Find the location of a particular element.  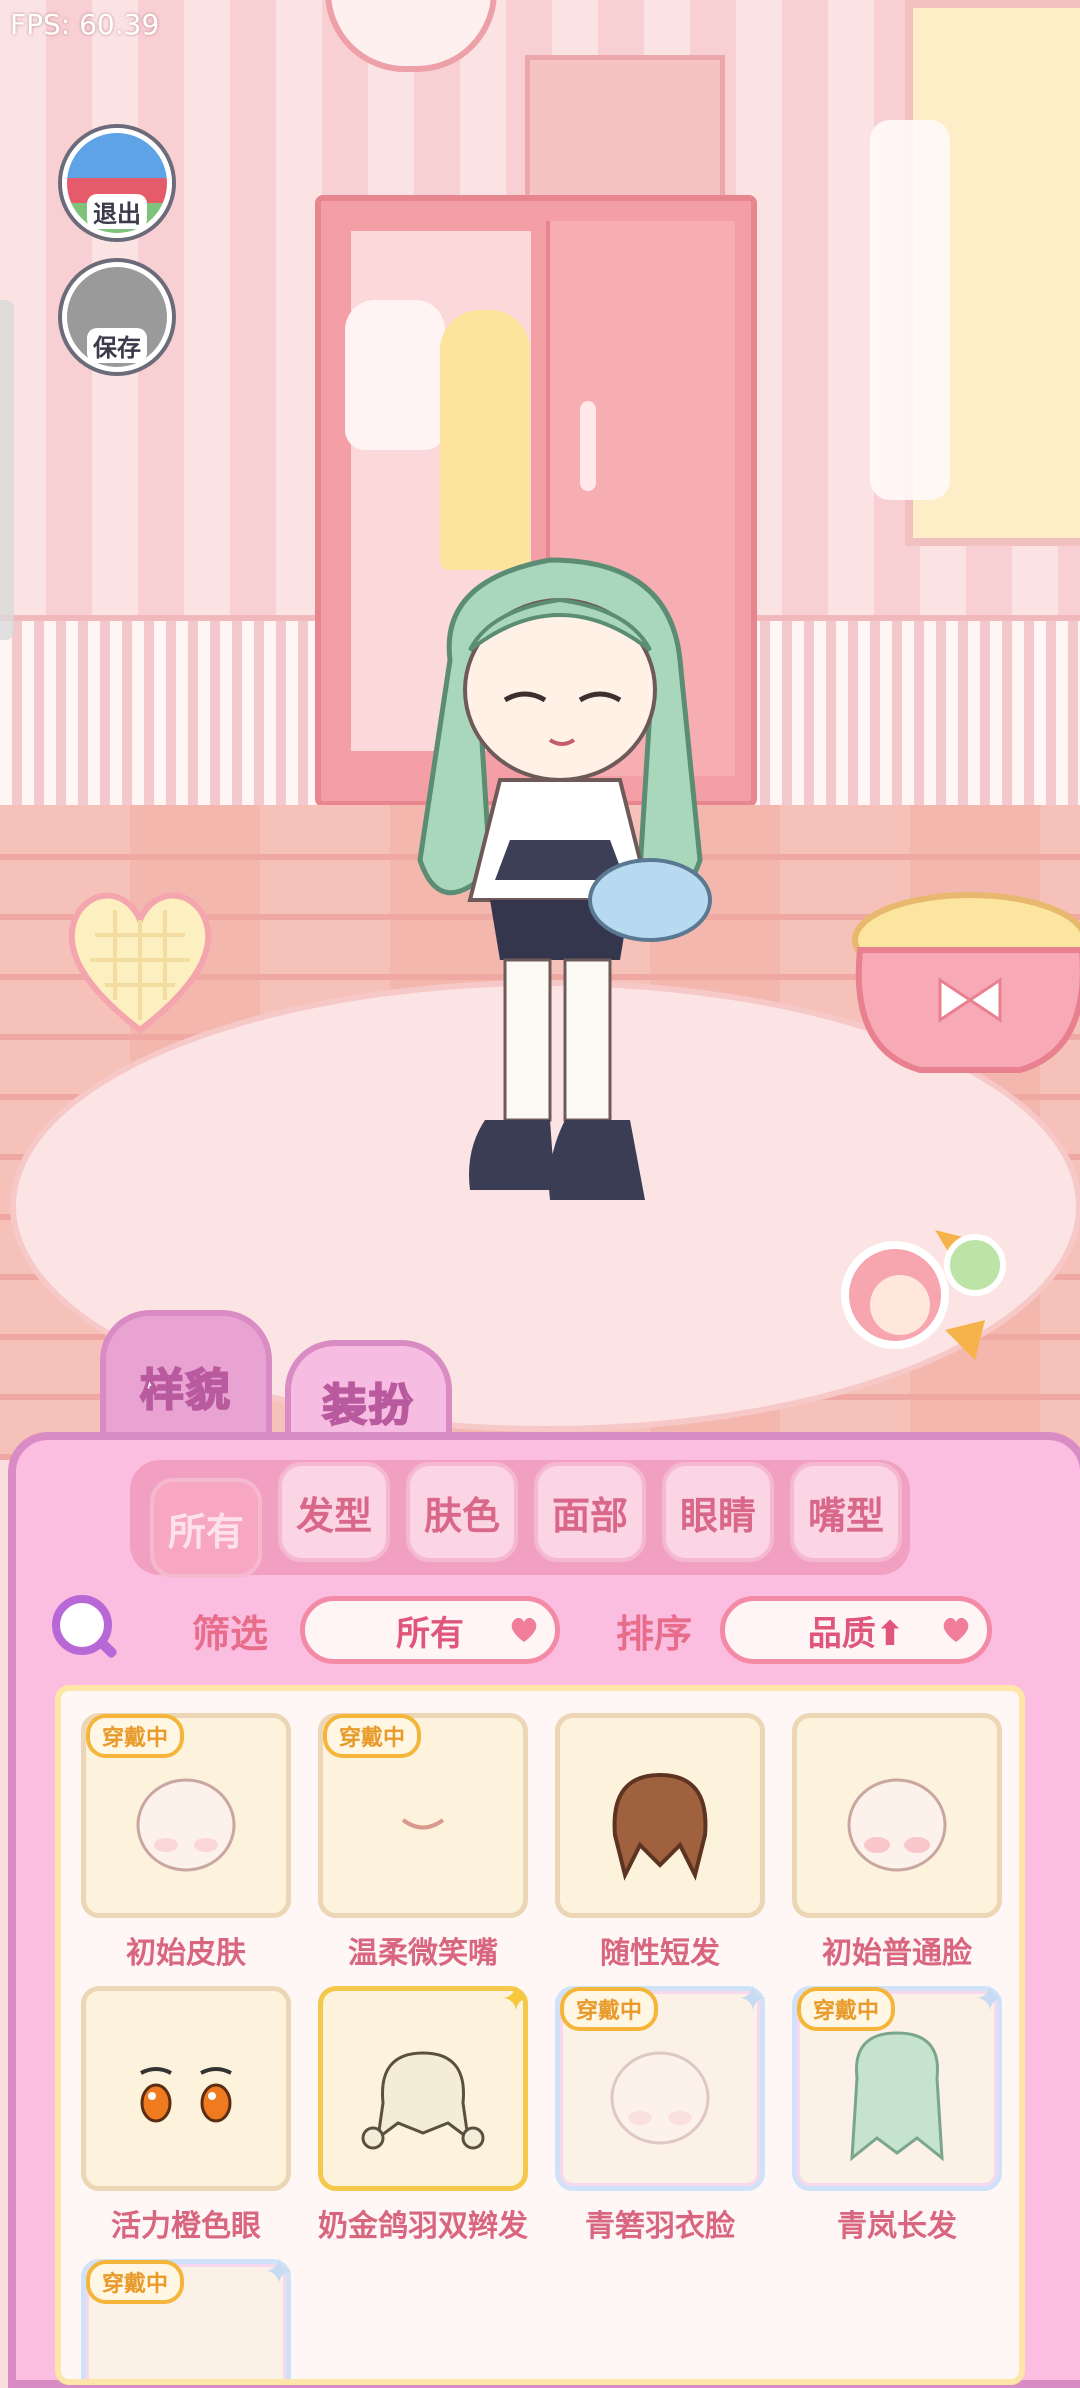

filter-label: 筛选 is located at coordinates (230, 1634).